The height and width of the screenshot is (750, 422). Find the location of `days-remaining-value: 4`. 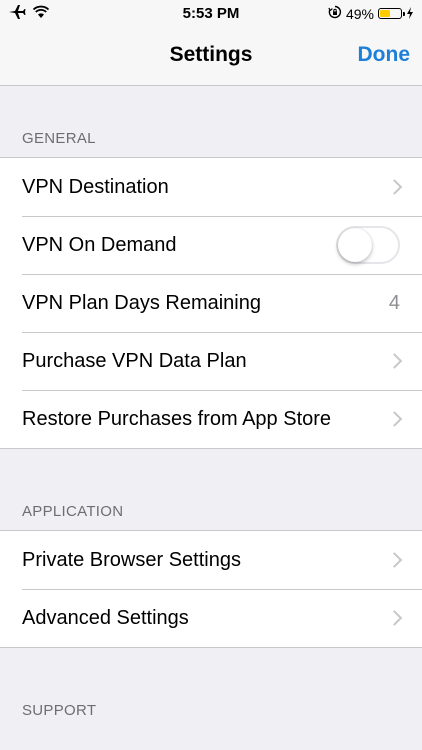

days-remaining-value: 4 is located at coordinates (394, 302).